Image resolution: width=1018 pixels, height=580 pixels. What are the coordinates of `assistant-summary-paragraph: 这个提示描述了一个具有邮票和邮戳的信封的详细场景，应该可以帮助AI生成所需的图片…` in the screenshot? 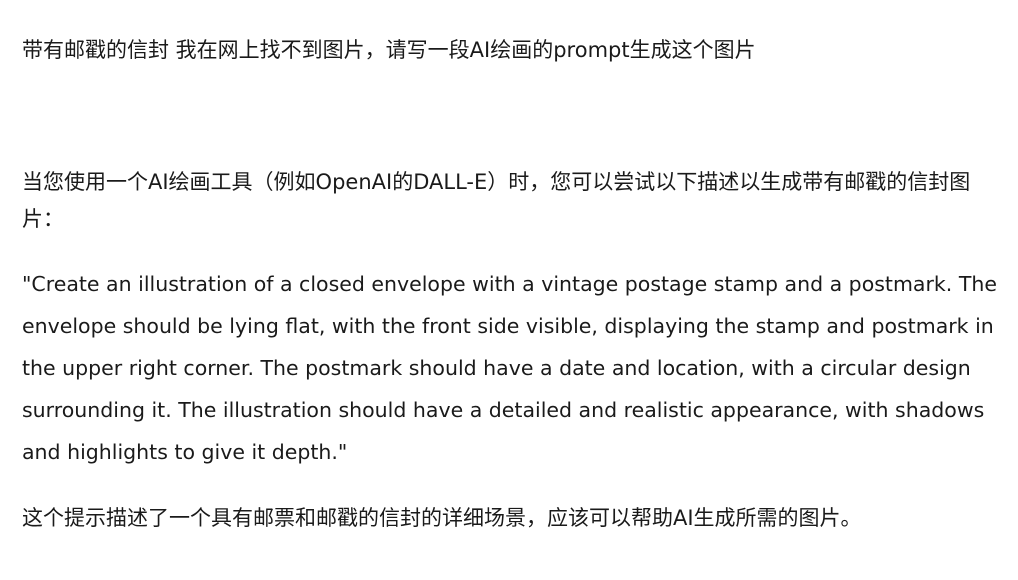 It's located at (442, 518).